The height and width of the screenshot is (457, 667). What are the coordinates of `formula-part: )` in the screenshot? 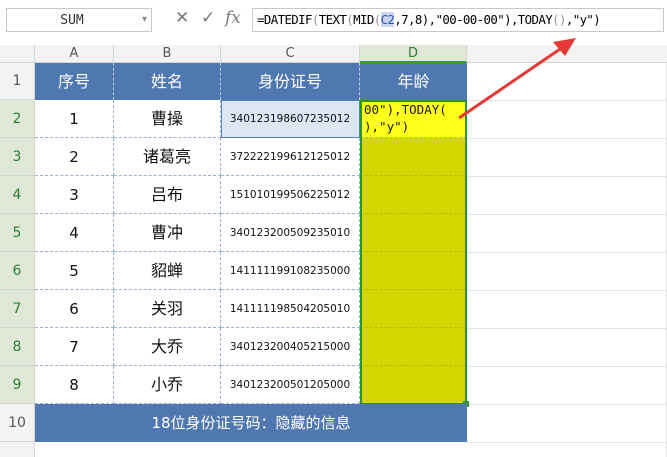 It's located at (597, 19).